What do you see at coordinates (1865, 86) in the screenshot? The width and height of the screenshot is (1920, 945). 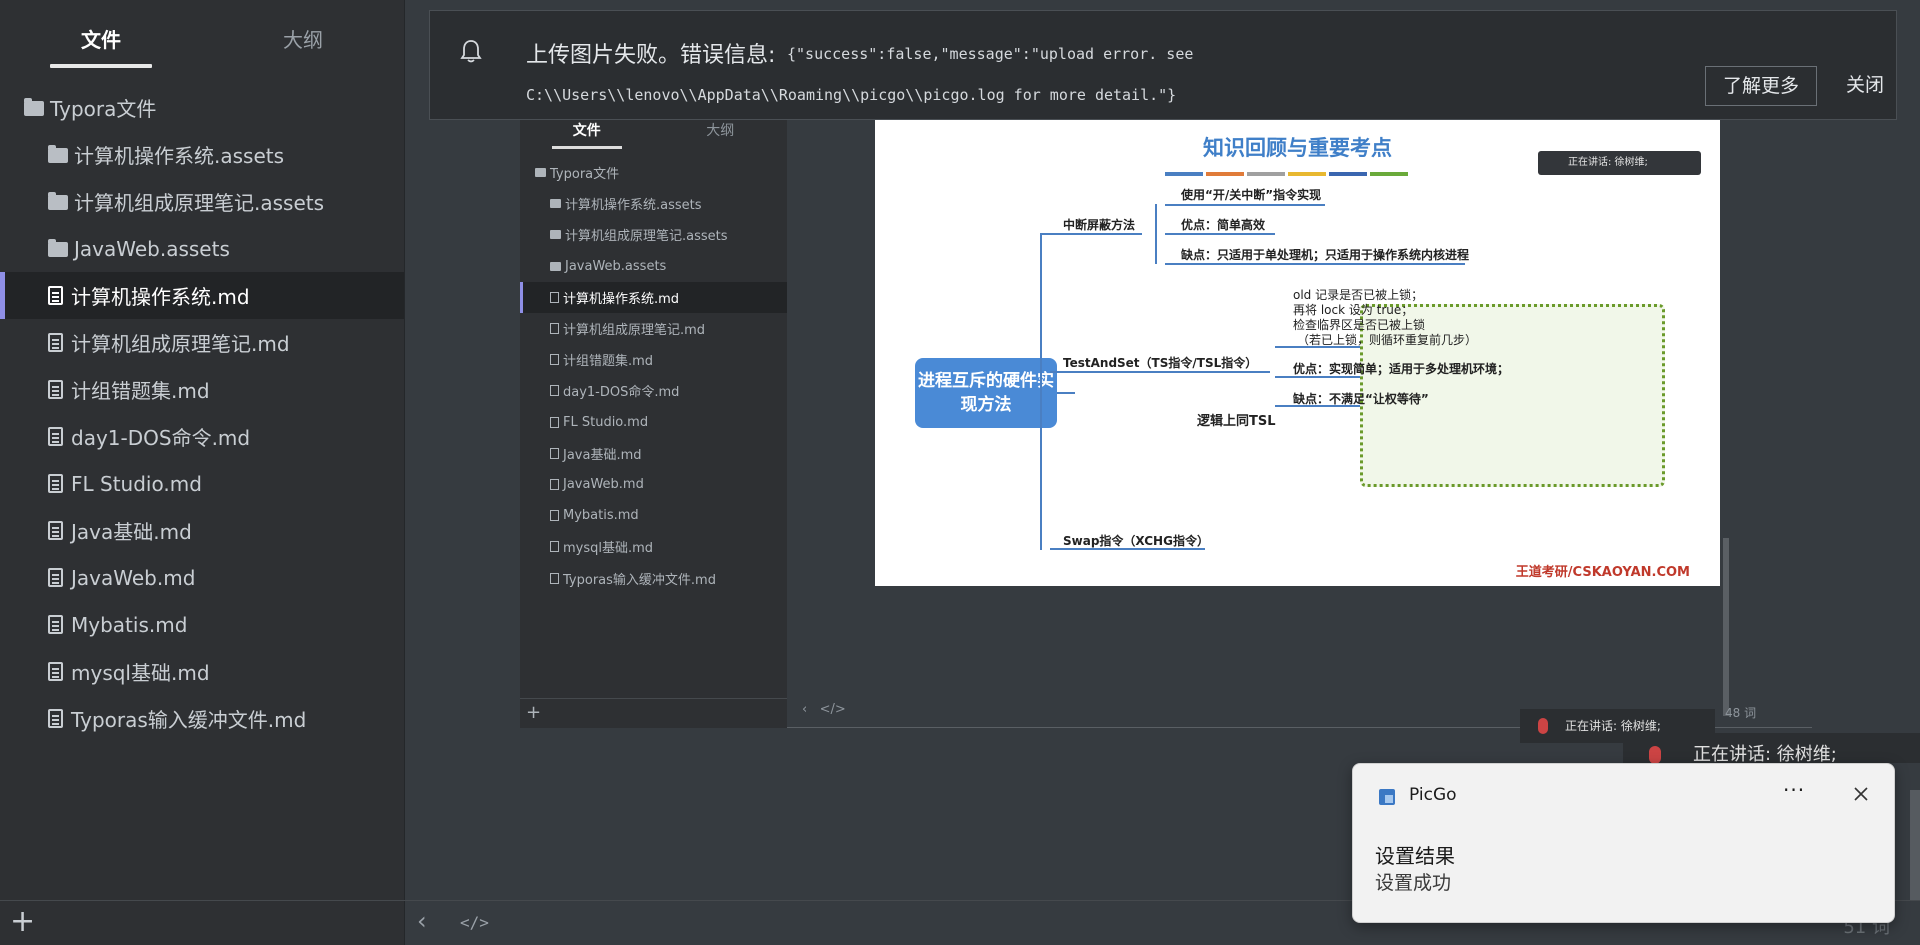 I see `close-notice-button: 关闭` at bounding box center [1865, 86].